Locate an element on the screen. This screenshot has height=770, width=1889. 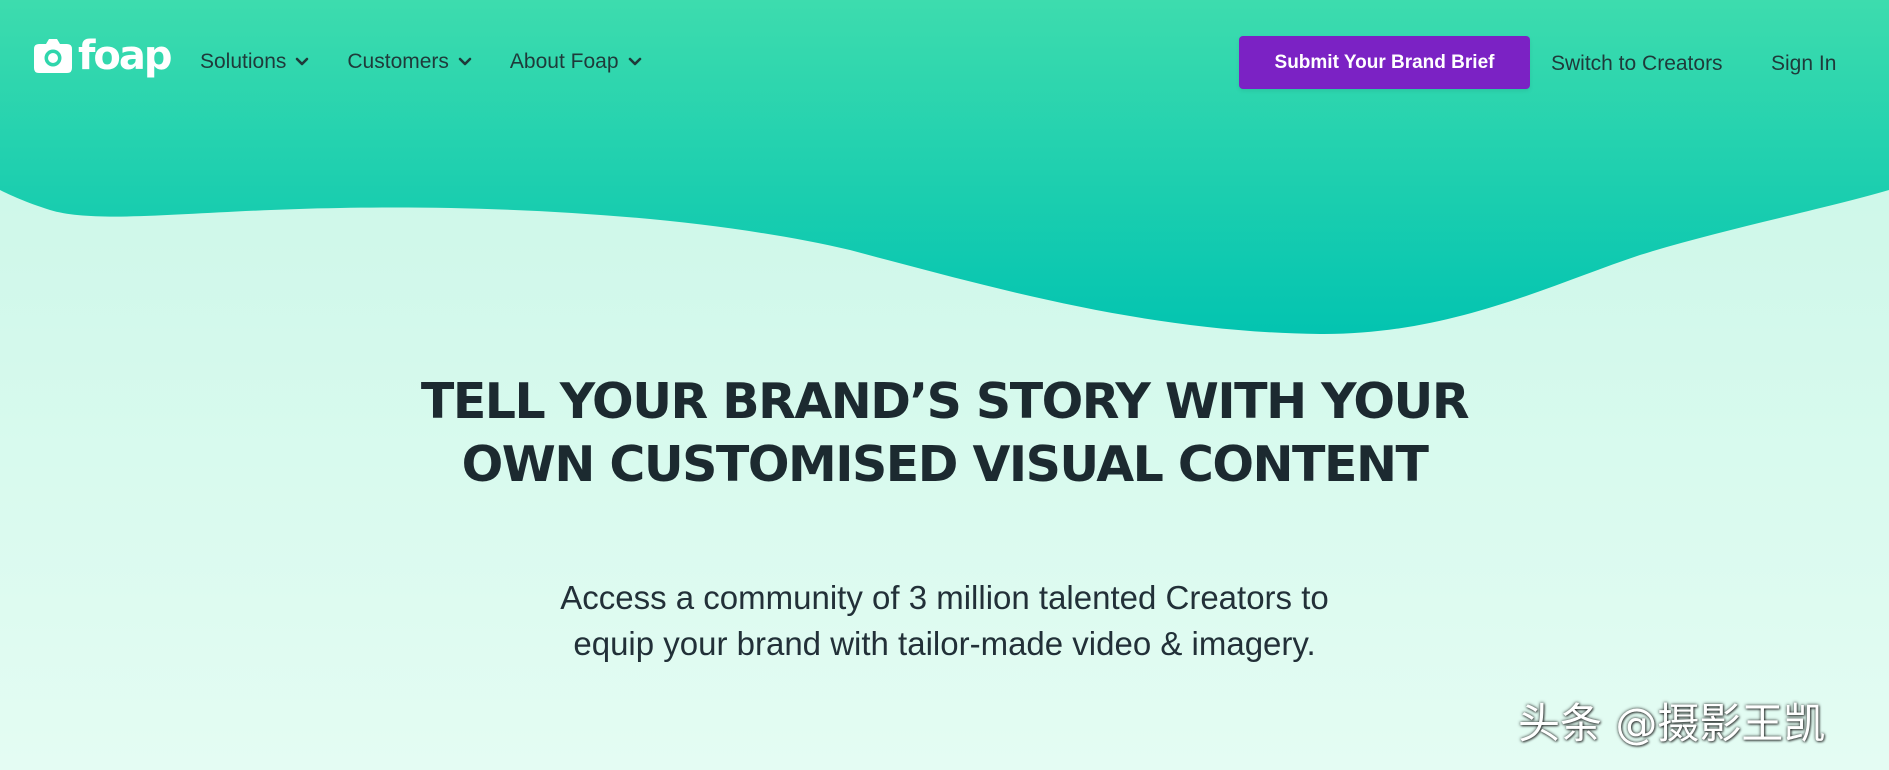
foap-logo: foap is located at coordinates (103, 56).